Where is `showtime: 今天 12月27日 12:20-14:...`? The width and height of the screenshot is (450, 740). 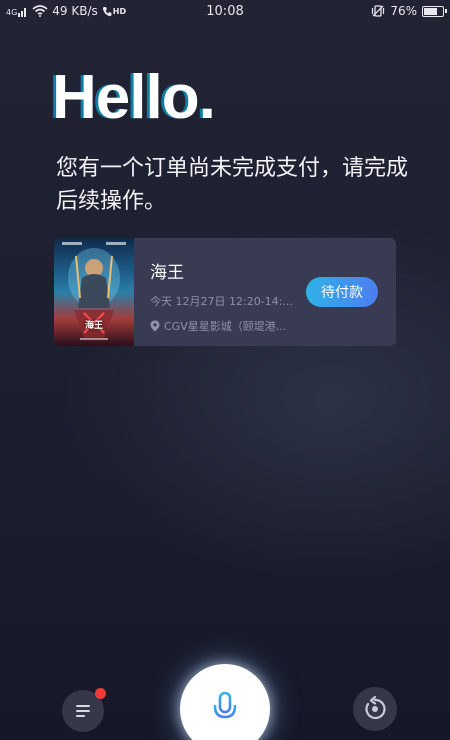 showtime: 今天 12月27日 12:20-14:... is located at coordinates (221, 301).